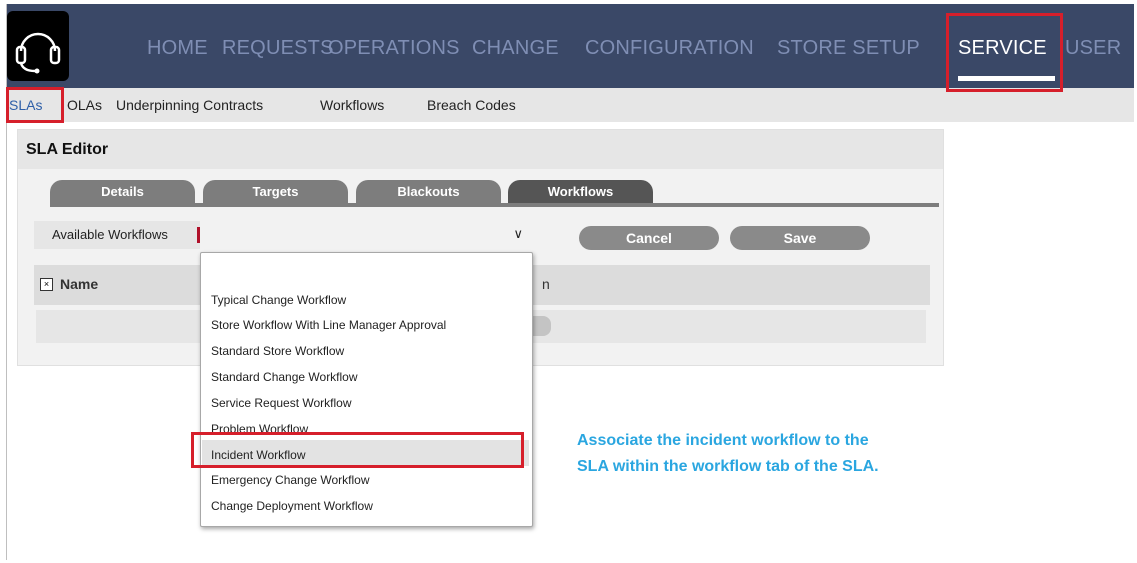  What do you see at coordinates (122, 192) in the screenshot?
I see `tab-details: Details` at bounding box center [122, 192].